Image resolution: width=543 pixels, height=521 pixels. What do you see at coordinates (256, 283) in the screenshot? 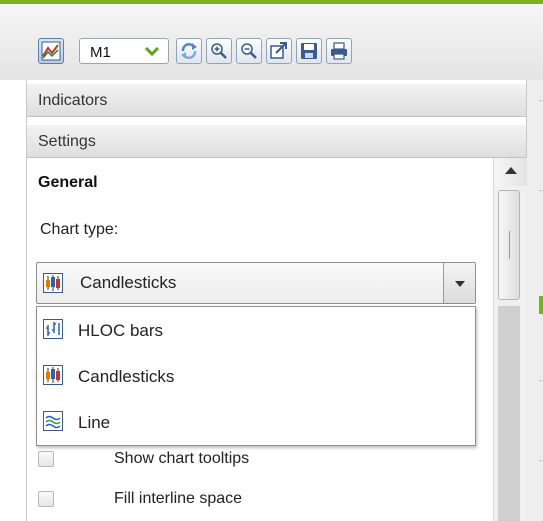
I see `chart-type-select: Candlesticks` at bounding box center [256, 283].